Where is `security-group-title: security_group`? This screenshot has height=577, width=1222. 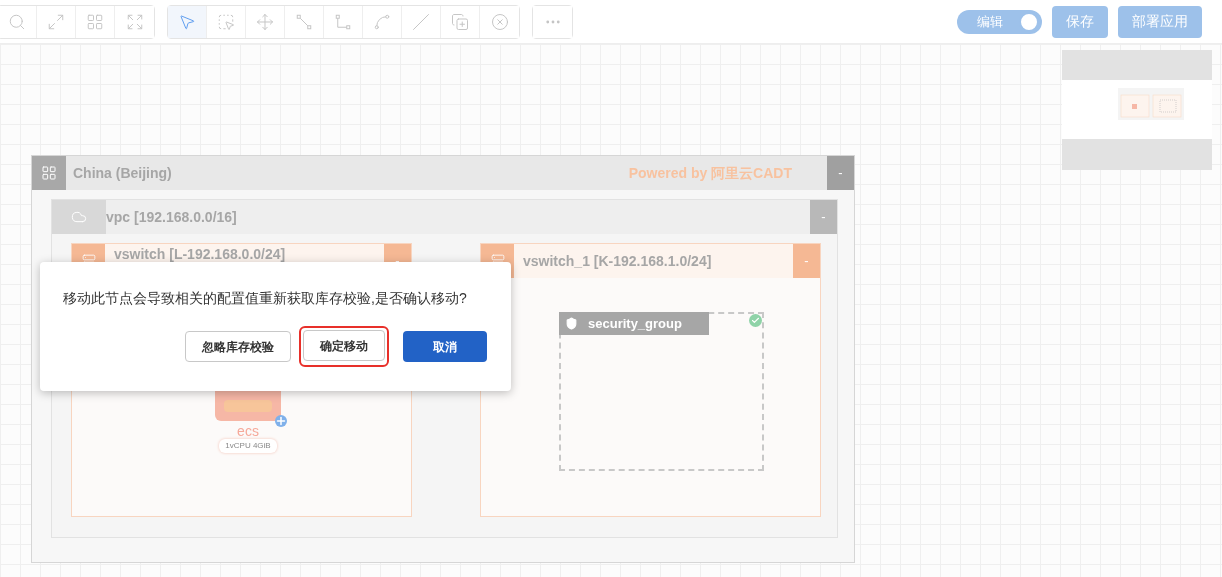 security-group-title: security_group is located at coordinates (635, 323).